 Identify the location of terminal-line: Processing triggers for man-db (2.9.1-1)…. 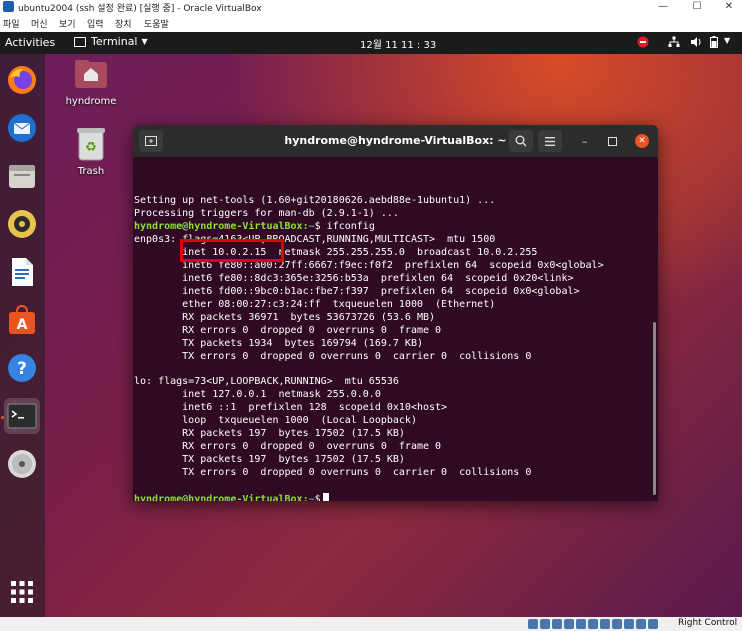
(266, 213).